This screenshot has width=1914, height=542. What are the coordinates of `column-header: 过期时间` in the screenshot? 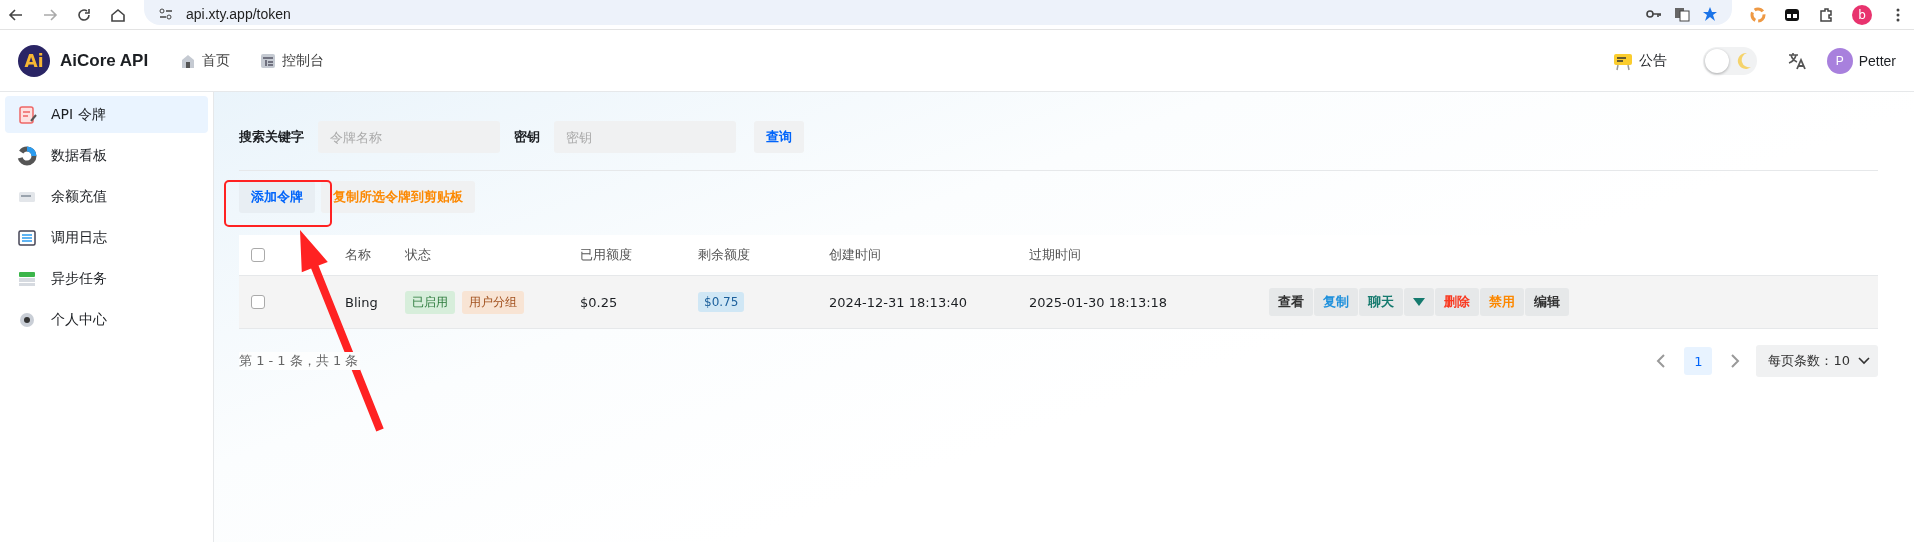 It's located at (1055, 255).